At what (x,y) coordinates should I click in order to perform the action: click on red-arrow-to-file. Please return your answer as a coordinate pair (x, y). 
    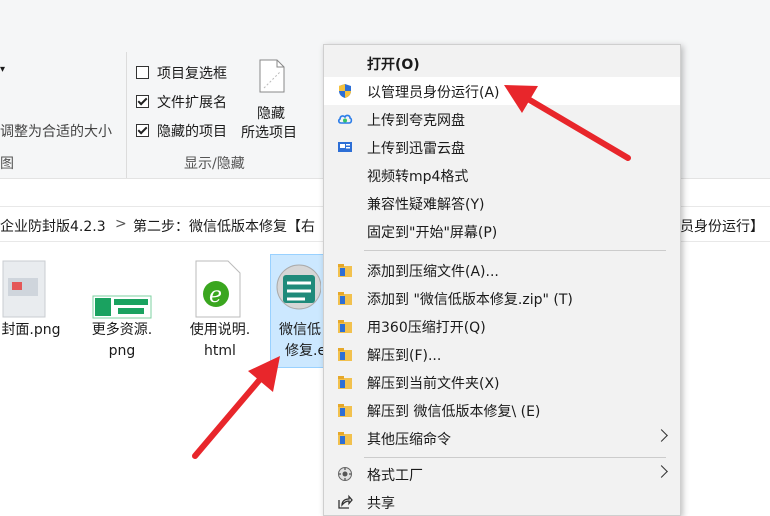
    Looking at the image, I should click on (236, 407).